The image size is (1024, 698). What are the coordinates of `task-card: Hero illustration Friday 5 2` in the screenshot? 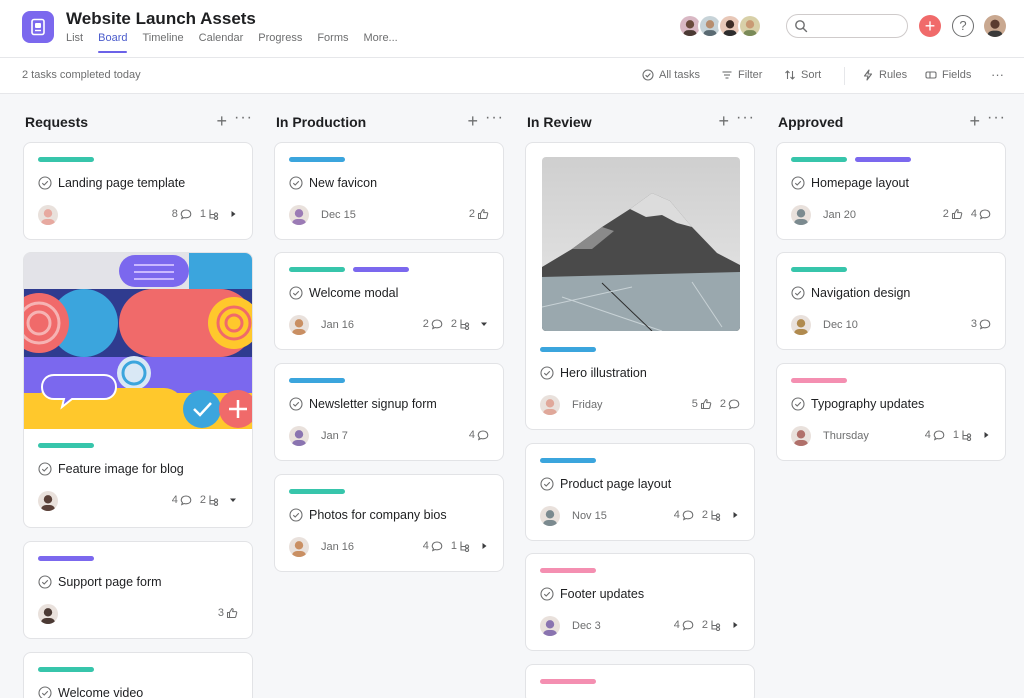 It's located at (640, 286).